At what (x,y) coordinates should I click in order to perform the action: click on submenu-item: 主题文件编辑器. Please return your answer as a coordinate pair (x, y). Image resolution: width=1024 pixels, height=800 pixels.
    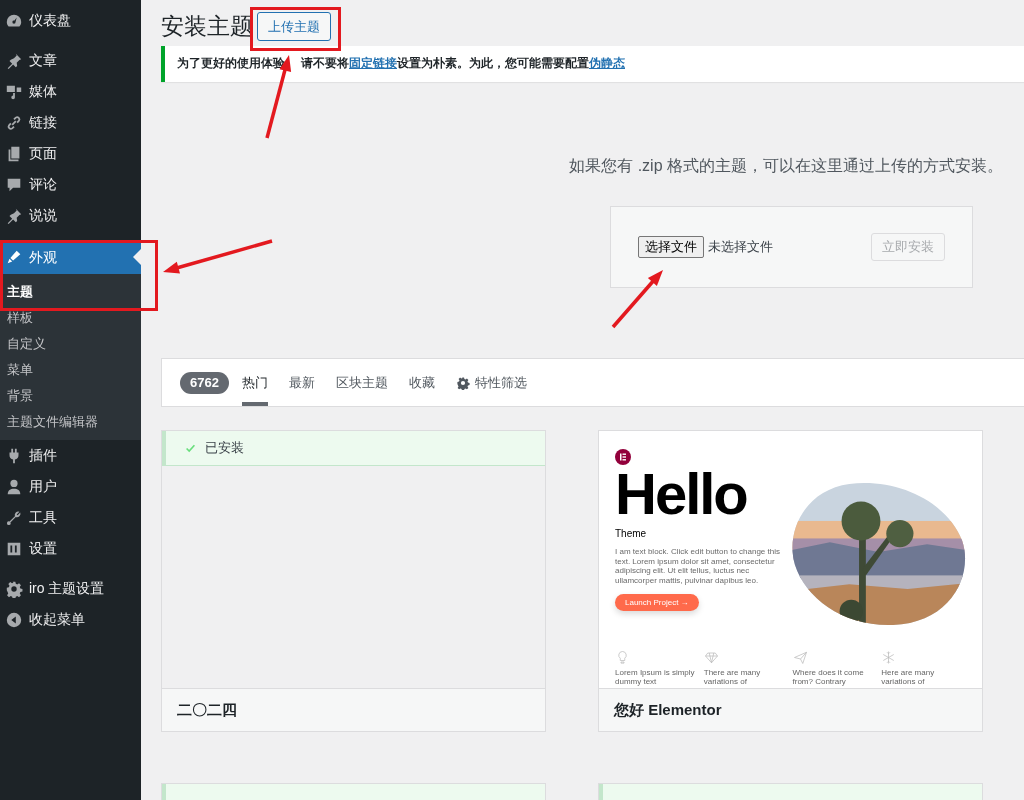
    Looking at the image, I should click on (70, 422).